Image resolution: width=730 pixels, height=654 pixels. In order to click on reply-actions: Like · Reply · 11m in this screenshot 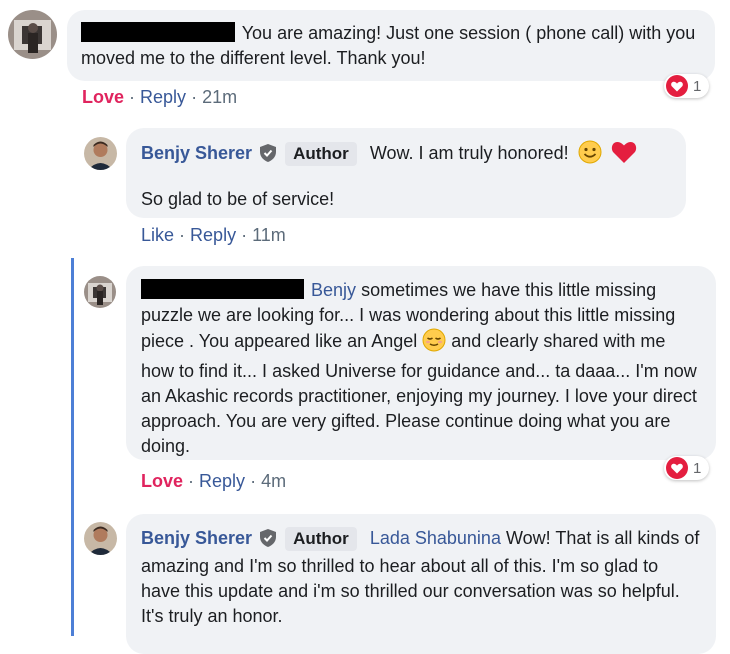, I will do `click(213, 235)`.